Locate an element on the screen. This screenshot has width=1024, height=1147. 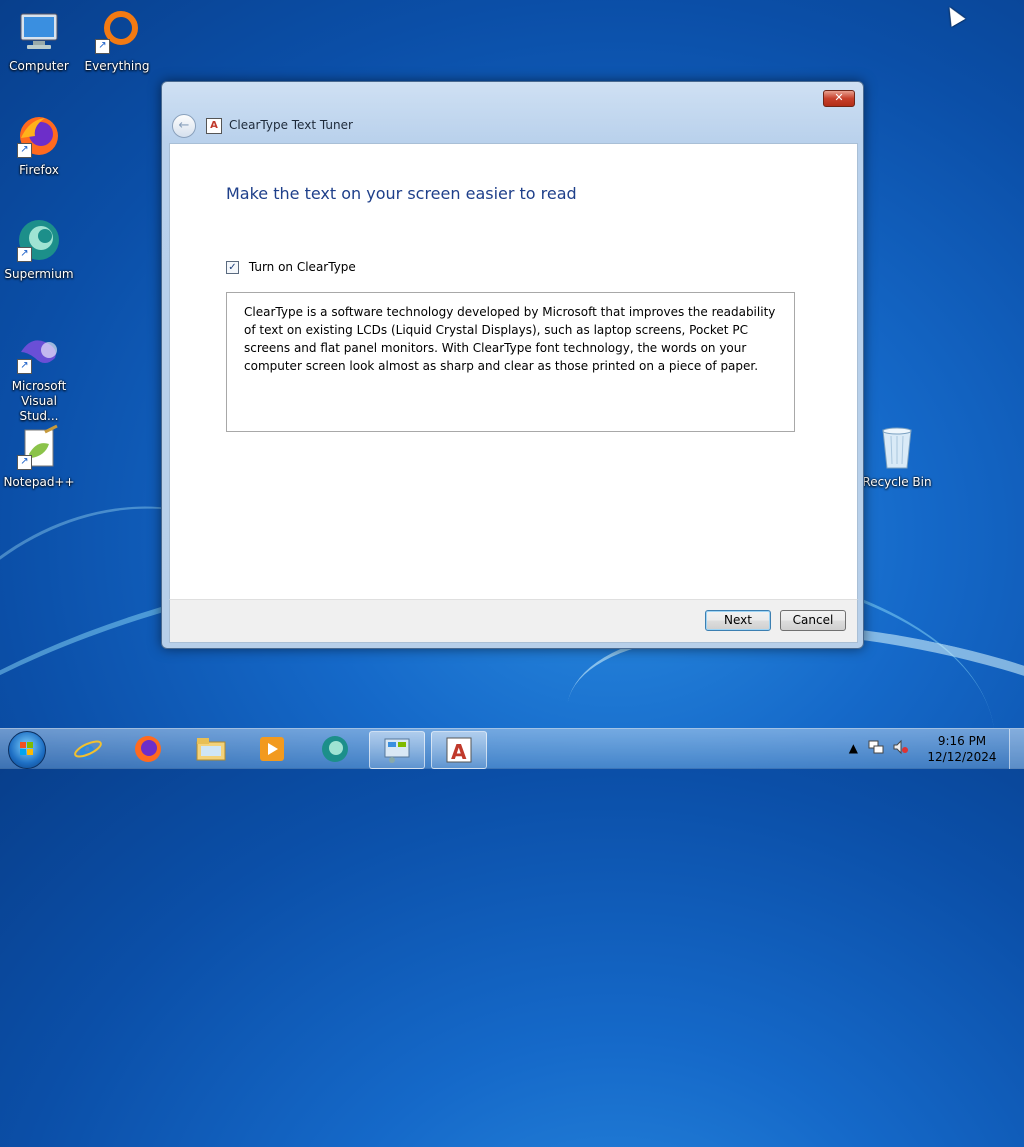
taskbar-cleartype: A is located at coordinates (459, 750).